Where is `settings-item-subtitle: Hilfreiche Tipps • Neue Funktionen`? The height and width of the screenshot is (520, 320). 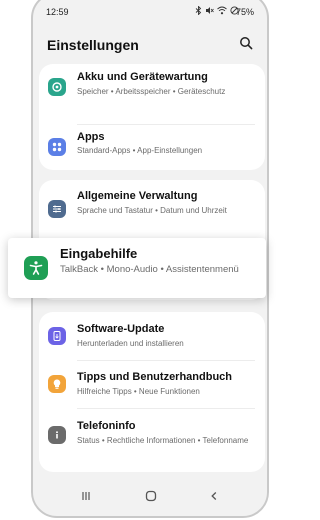 settings-item-subtitle: Hilfreiche Tipps • Neue Funktionen is located at coordinates (138, 391).